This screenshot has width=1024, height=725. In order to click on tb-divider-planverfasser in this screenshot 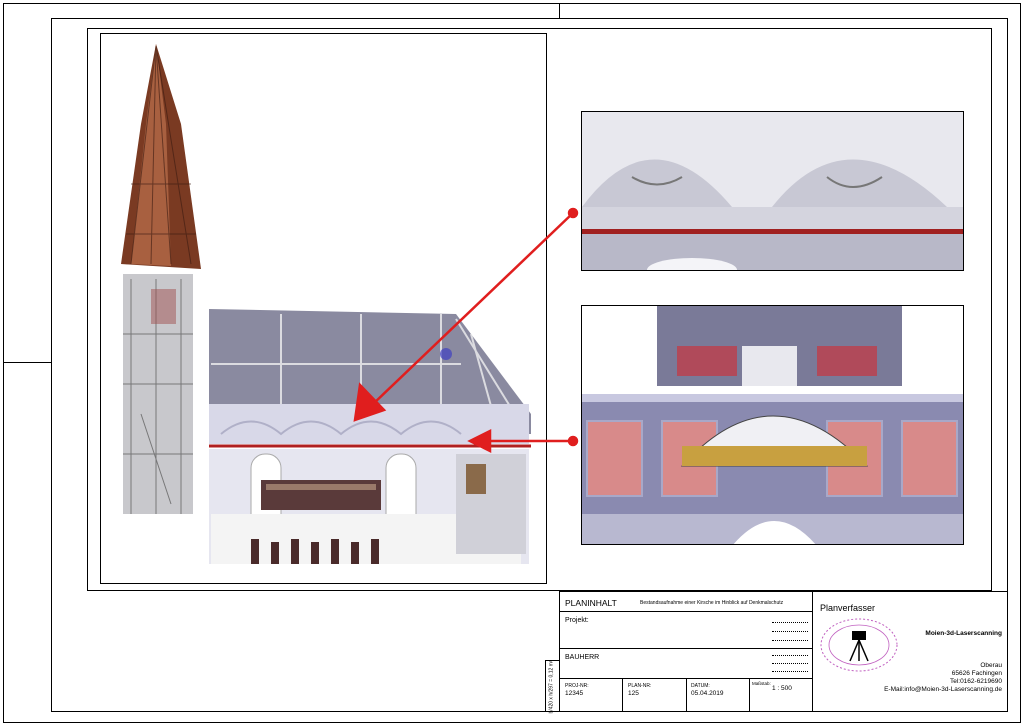, I will do `click(812, 651)`.